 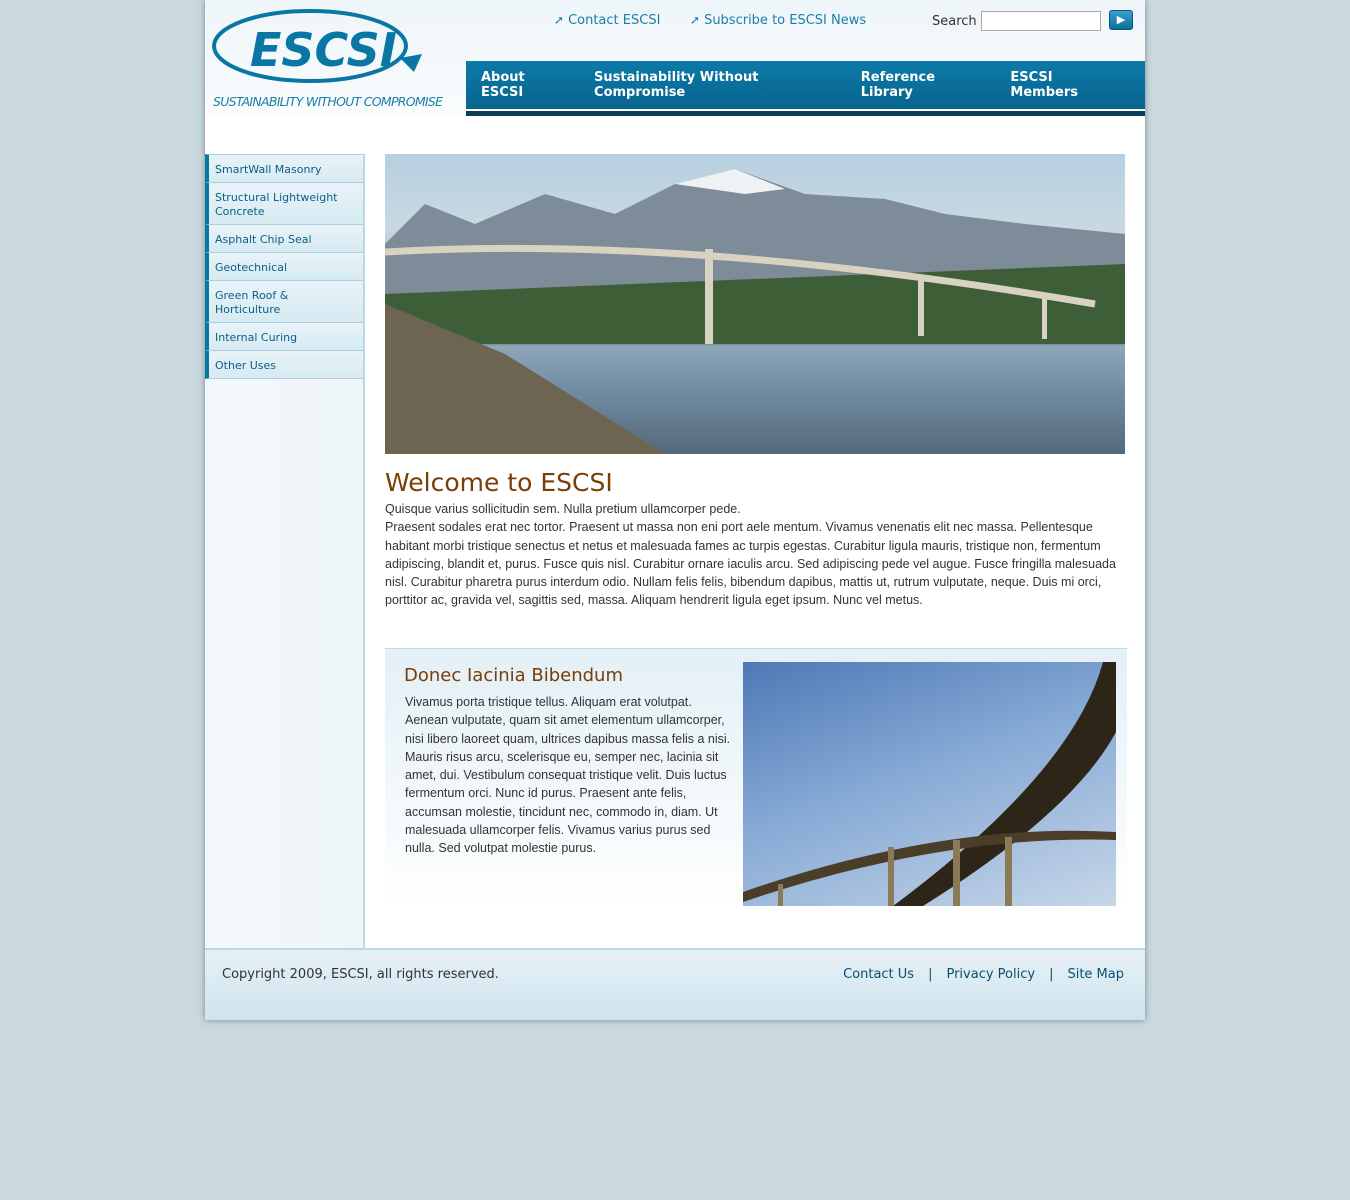 What do you see at coordinates (284, 302) in the screenshot?
I see `sidebar-item-green-roof: Green Roof & Horticulture` at bounding box center [284, 302].